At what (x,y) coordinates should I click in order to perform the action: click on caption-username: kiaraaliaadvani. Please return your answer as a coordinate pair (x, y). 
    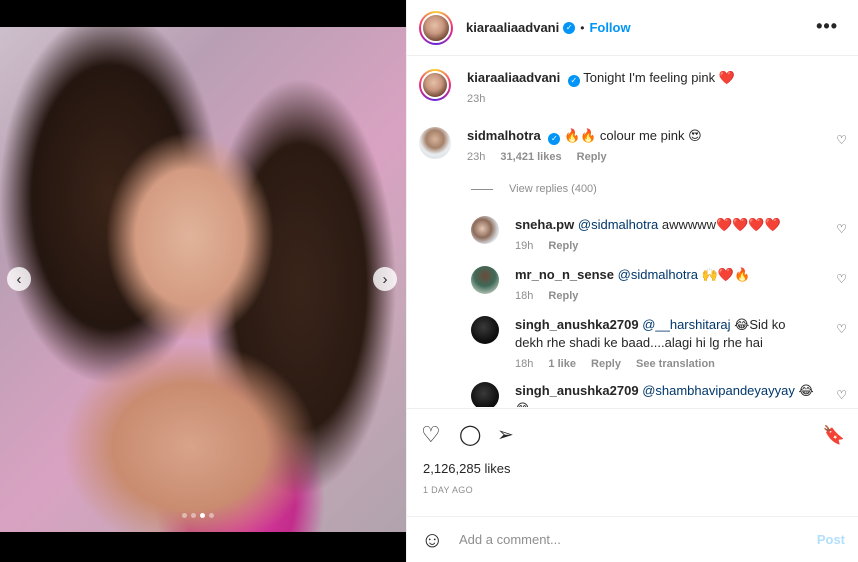
    Looking at the image, I should click on (513, 77).